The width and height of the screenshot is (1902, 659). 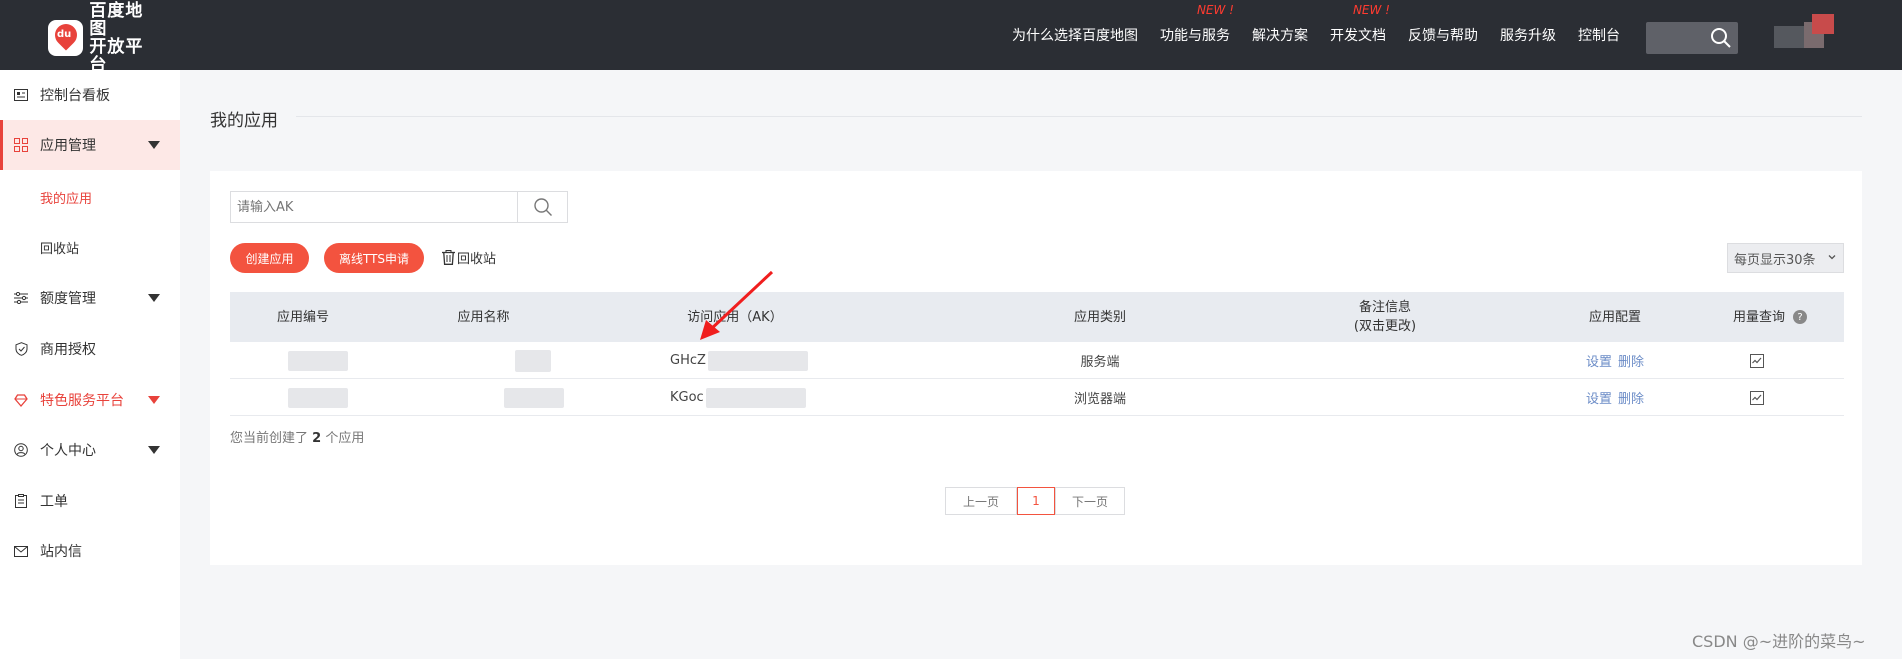 What do you see at coordinates (297, 438) in the screenshot?
I see `app-count-text: 您当前创建了 2 个应用` at bounding box center [297, 438].